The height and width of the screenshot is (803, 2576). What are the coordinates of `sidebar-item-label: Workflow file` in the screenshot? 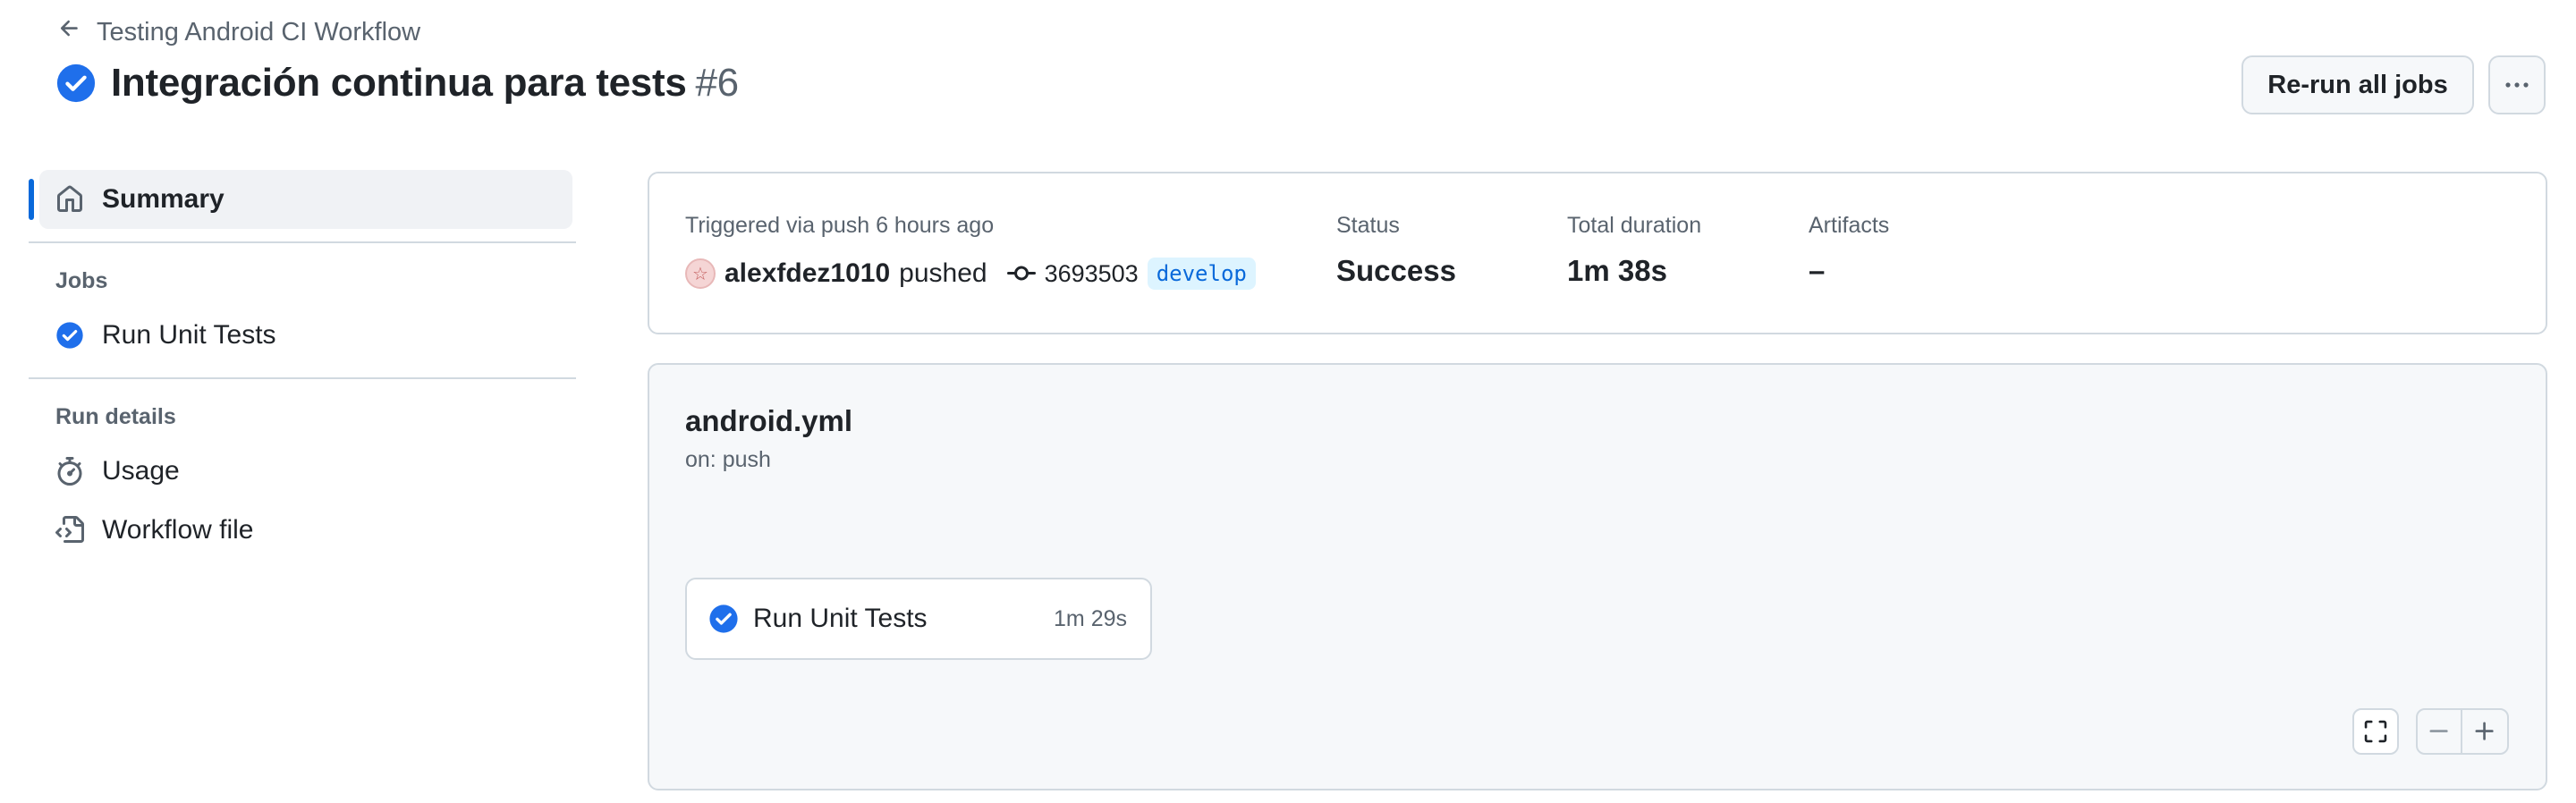 It's located at (178, 530).